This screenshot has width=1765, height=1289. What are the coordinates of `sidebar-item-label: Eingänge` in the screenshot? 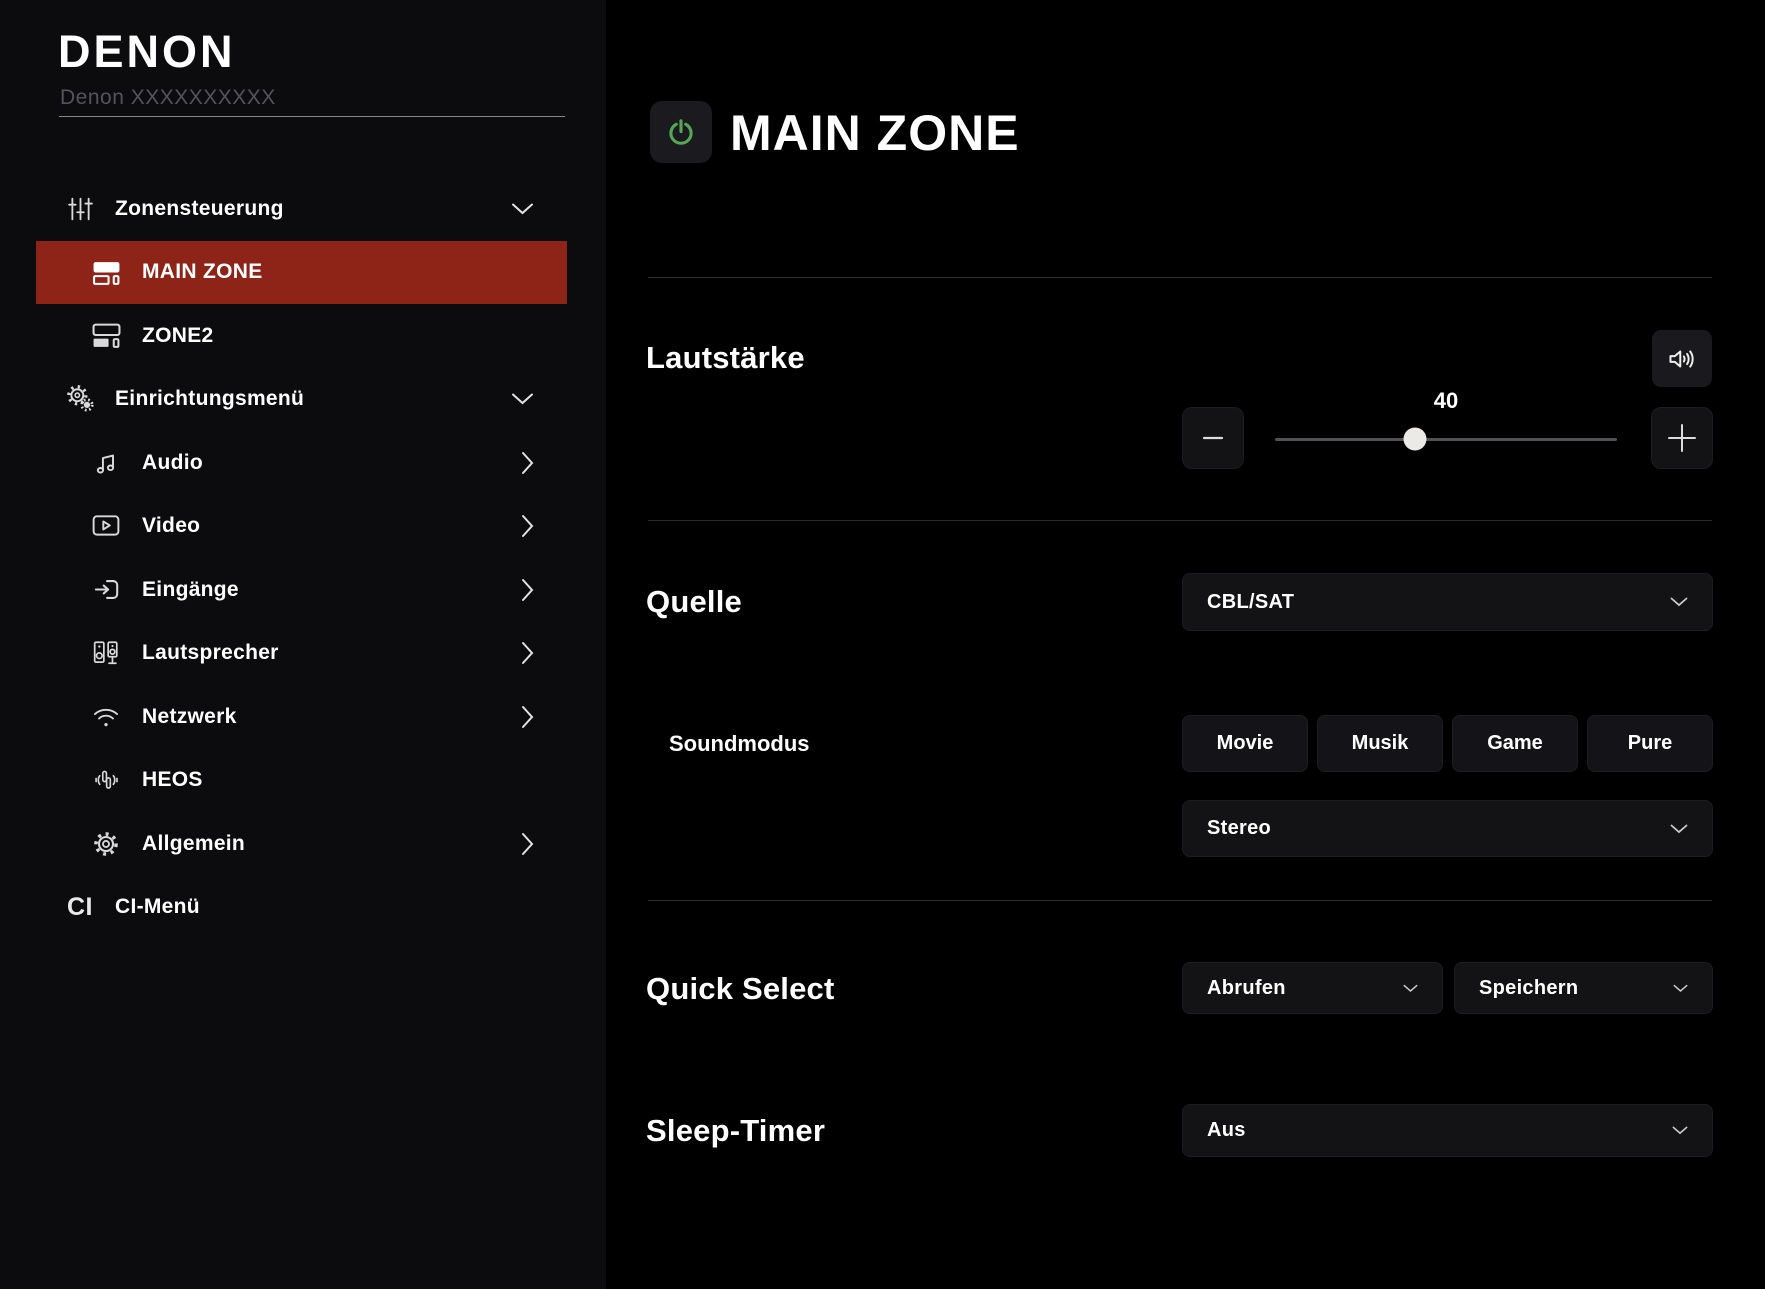 It's located at (190, 589).